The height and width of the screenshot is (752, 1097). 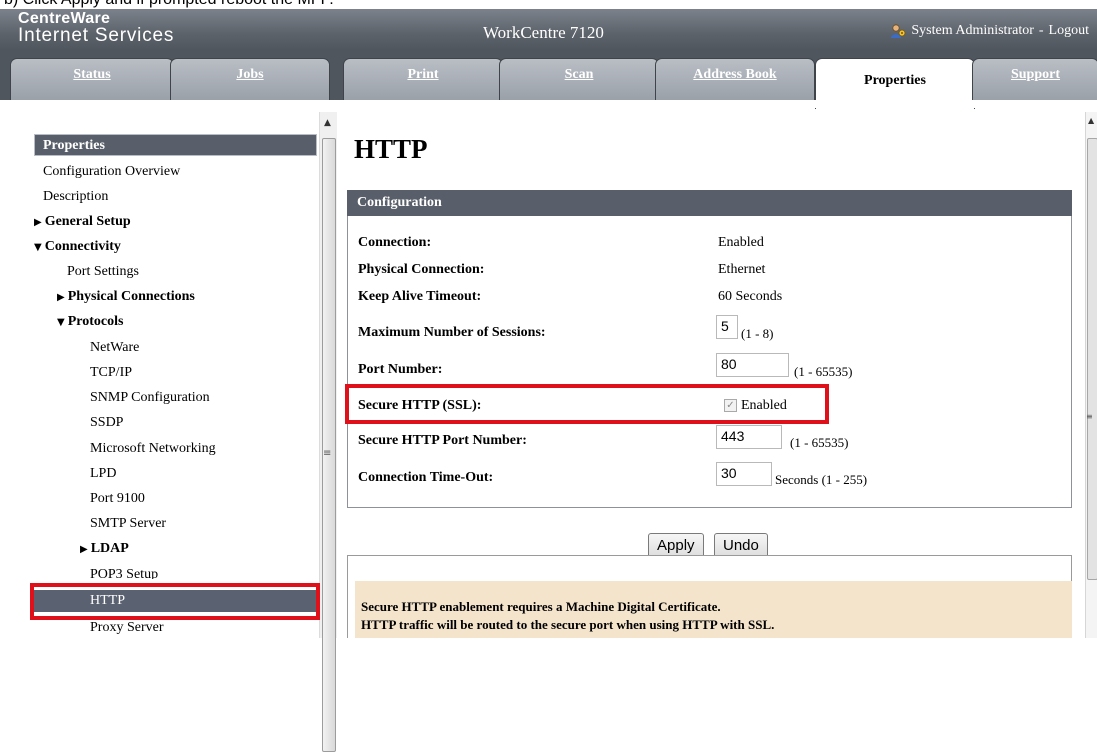 What do you see at coordinates (127, 628) in the screenshot?
I see `sidebar-item-proxy-server: Proxy Server` at bounding box center [127, 628].